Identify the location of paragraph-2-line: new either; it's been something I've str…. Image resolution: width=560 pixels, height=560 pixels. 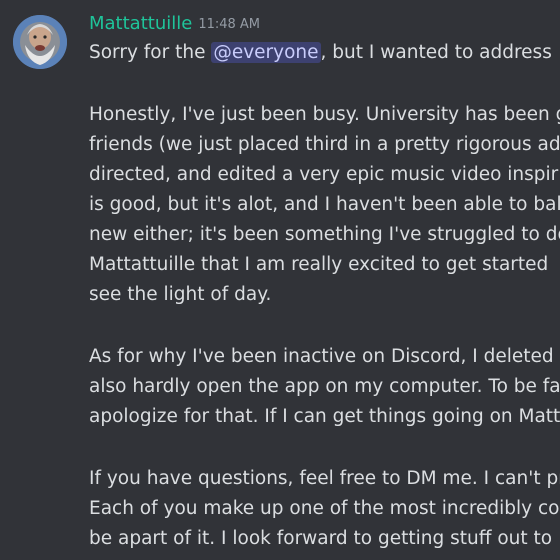
(324, 234).